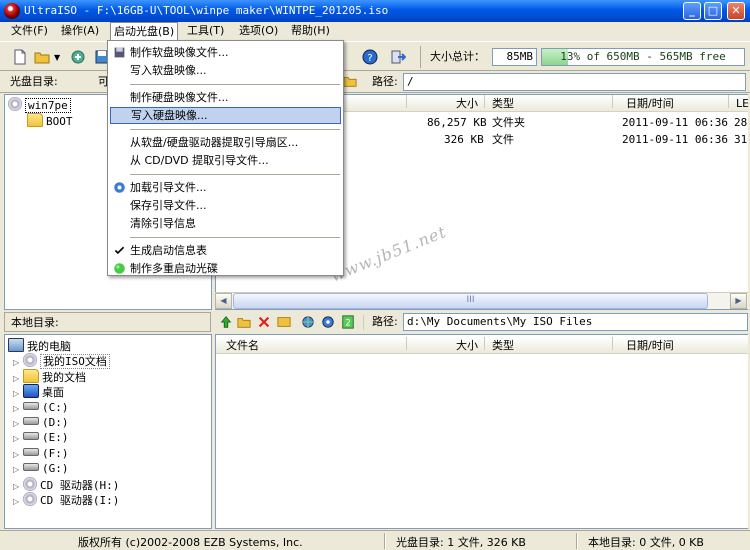 This screenshot has height=550, width=750. What do you see at coordinates (18, 502) in the screenshot?
I see `expand-icon: ▷` at bounding box center [18, 502].